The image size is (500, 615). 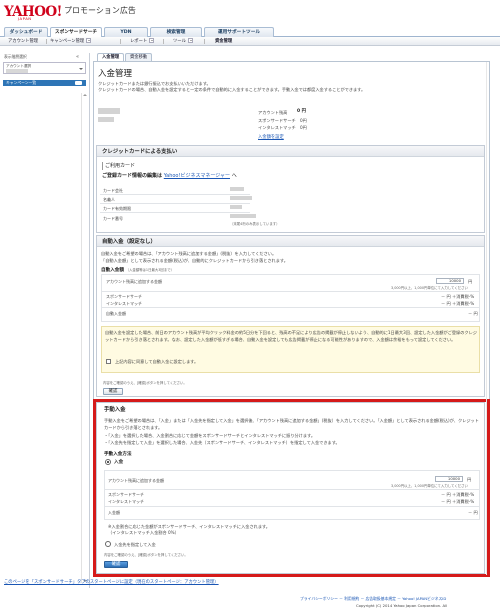 What do you see at coordinates (100, 10) in the screenshot?
I see `app-title: プロモーション広告` at bounding box center [100, 10].